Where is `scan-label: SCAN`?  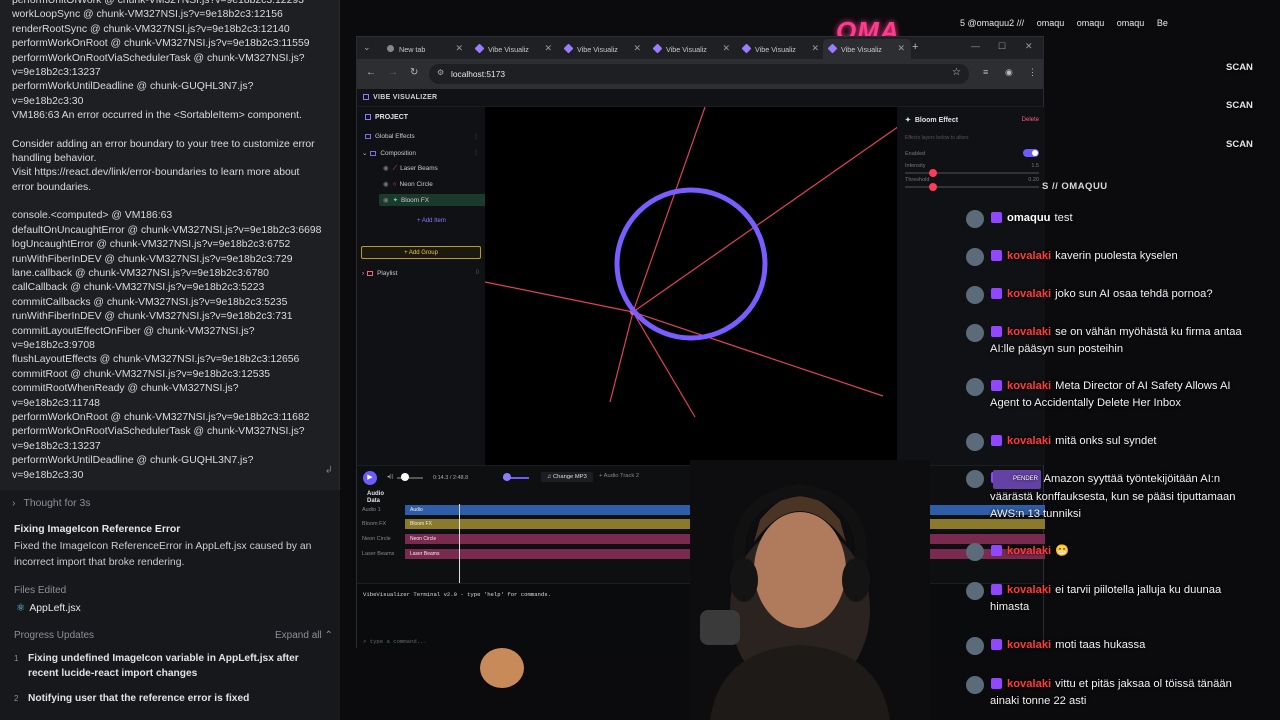
scan-label: SCAN is located at coordinates (1239, 144).